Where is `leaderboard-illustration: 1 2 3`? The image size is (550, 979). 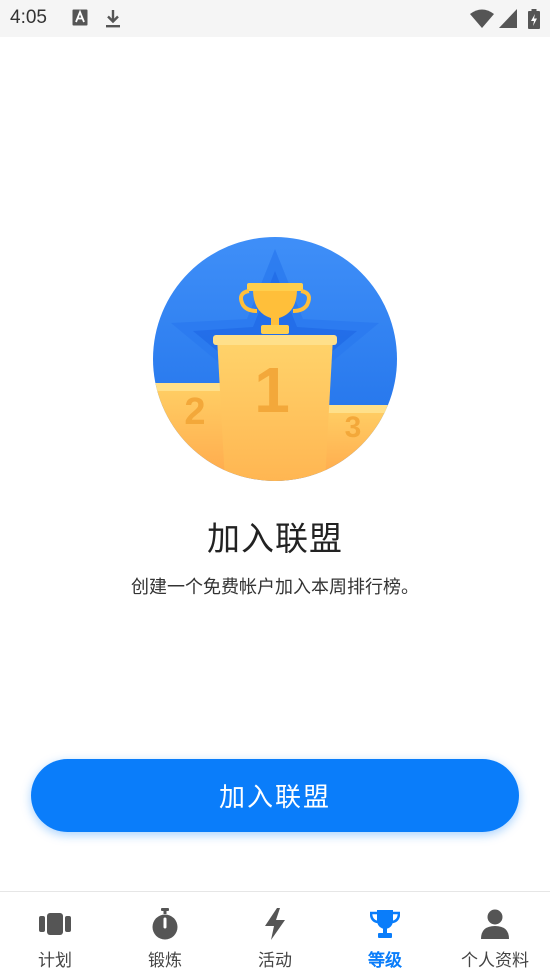
leaderboard-illustration: 1 2 3 is located at coordinates (275, 359).